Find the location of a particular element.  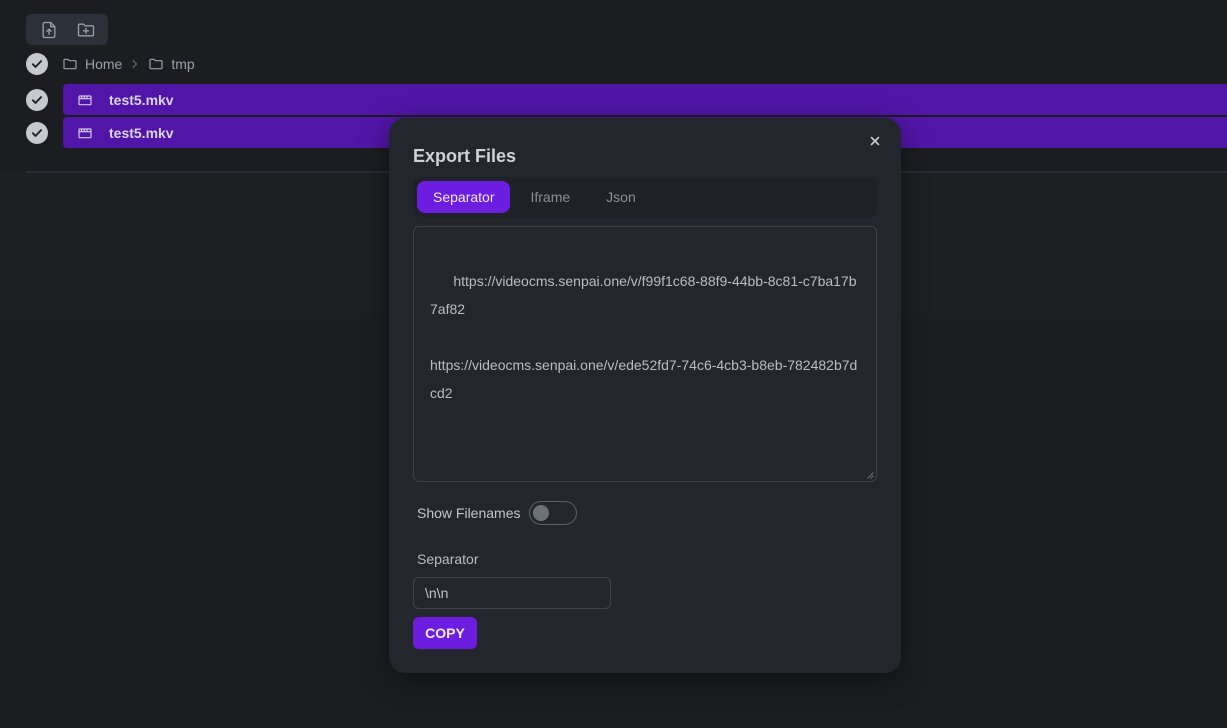

modal-title: Export Files is located at coordinates (465, 156).